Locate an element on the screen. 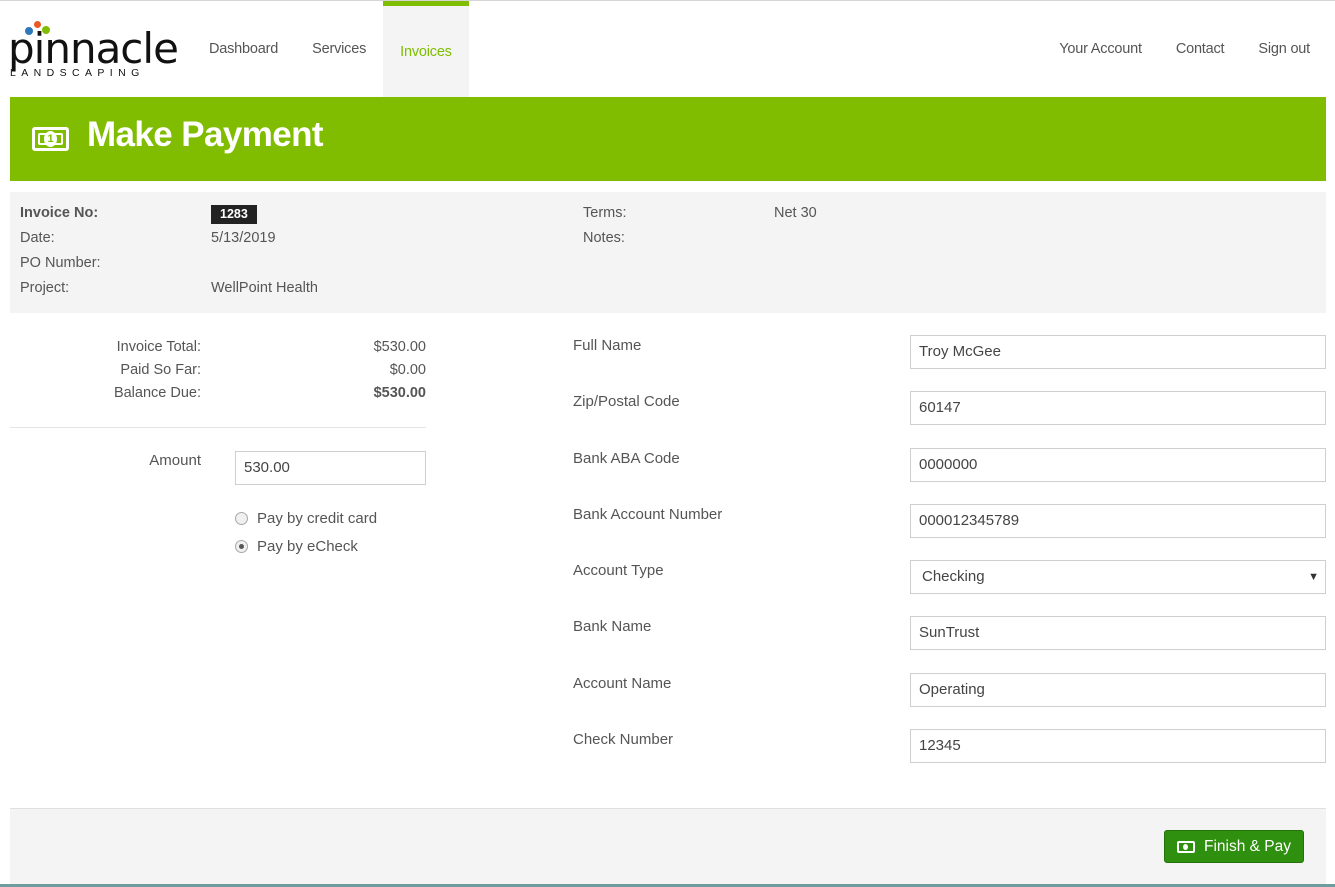 The height and width of the screenshot is (887, 1335). date-value: 5/13/2019 is located at coordinates (243, 238).